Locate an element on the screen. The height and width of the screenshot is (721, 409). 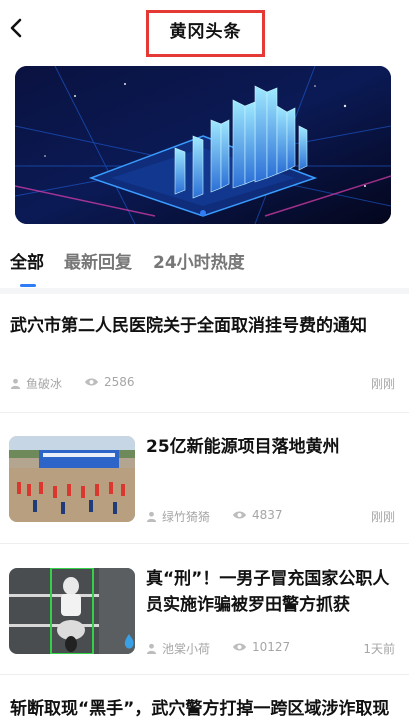
page-title-box: 黄冈头条 is located at coordinates (205, 33).